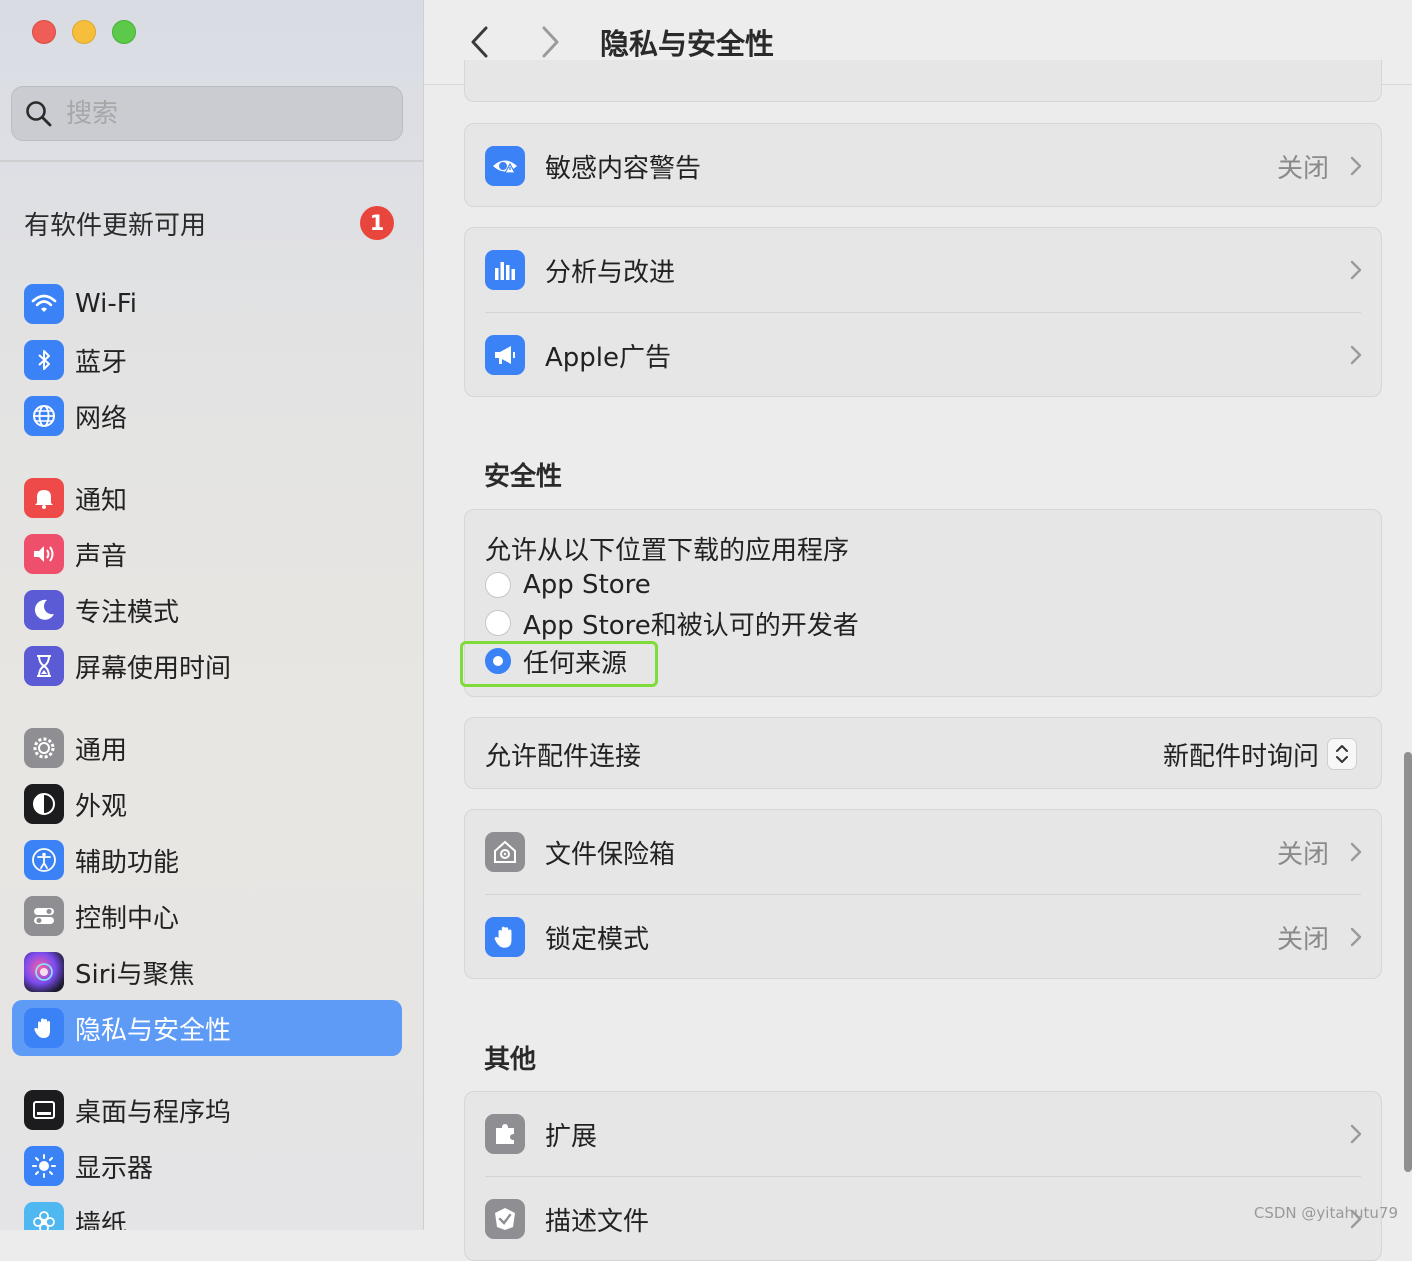  Describe the element at coordinates (1302, 168) in the screenshot. I see `sensitive-content-value: 关闭` at that location.